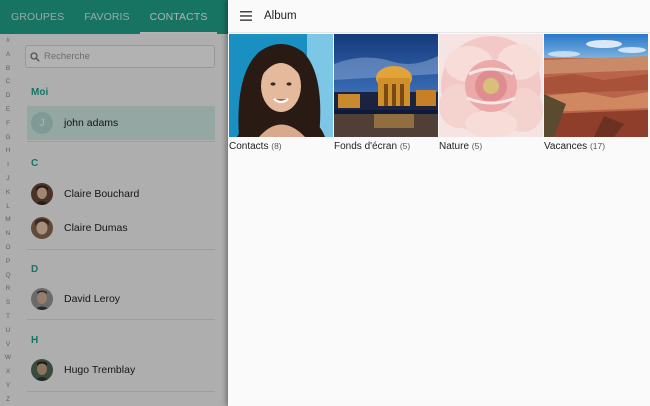 This screenshot has width=650, height=406. Describe the element at coordinates (37, 17) in the screenshot. I see `tab-groupes: GROUPES` at that location.